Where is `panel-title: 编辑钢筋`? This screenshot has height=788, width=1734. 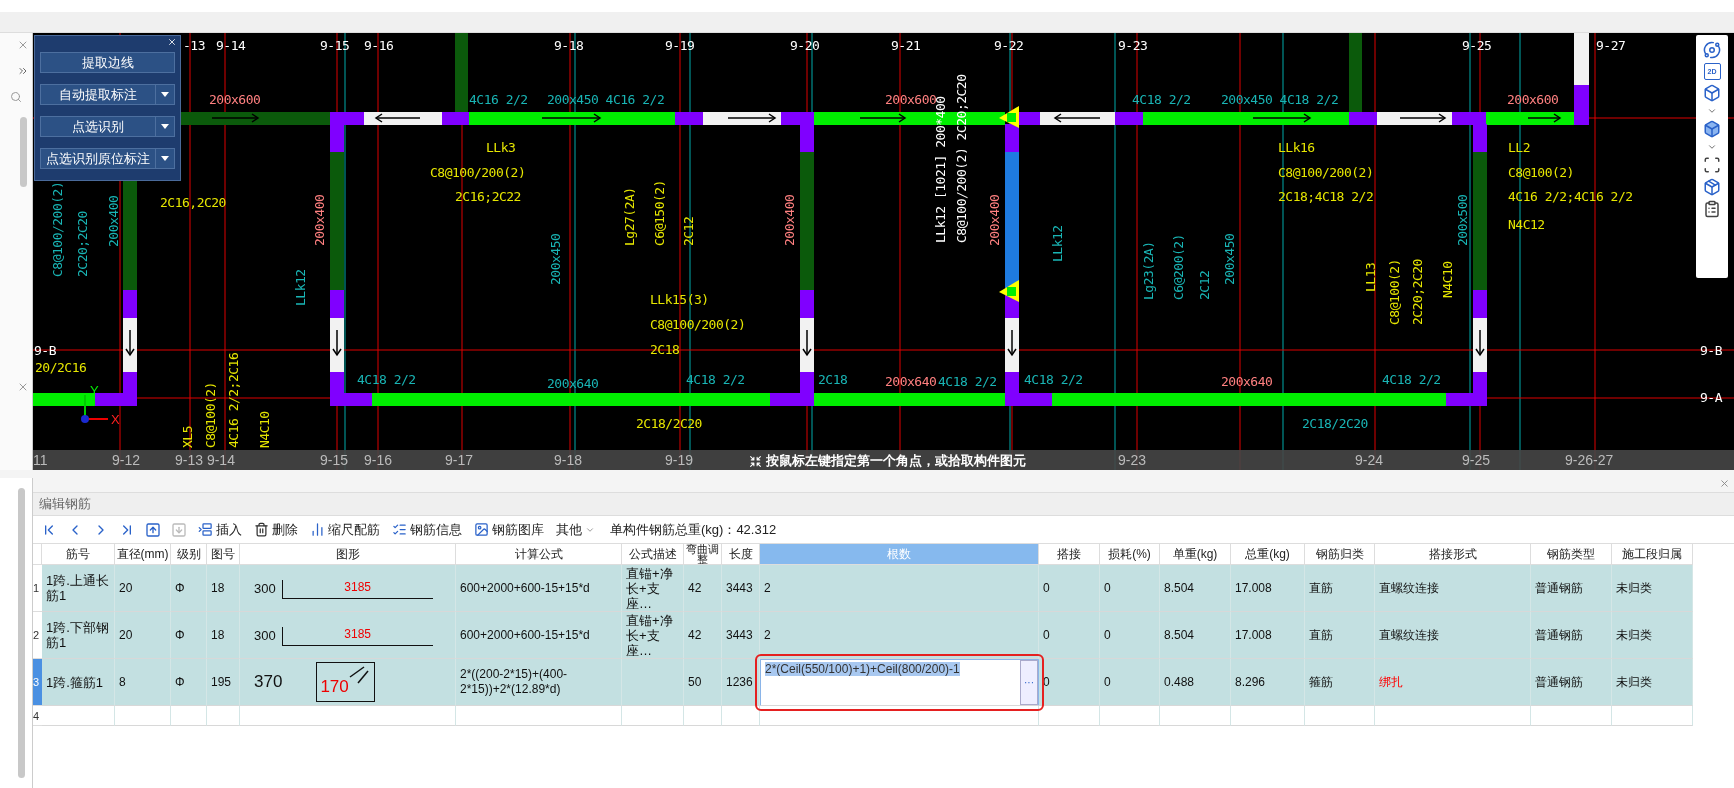
panel-title: 编辑钢筋 is located at coordinates (65, 504).